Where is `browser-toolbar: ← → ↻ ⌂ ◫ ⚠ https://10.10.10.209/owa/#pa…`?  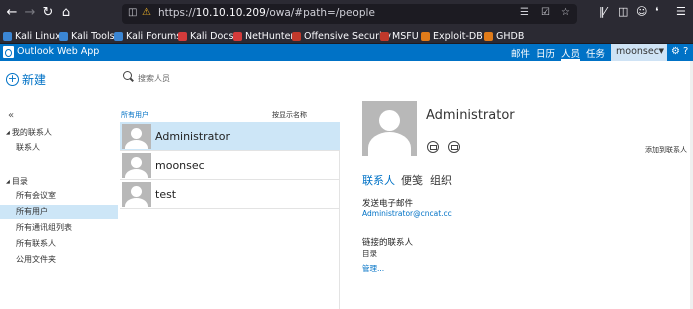
browser-toolbar: ← → ↻ ⌂ ◫ ⚠ https://10.10.10.209/owa/#pa… is located at coordinates (346, 14).